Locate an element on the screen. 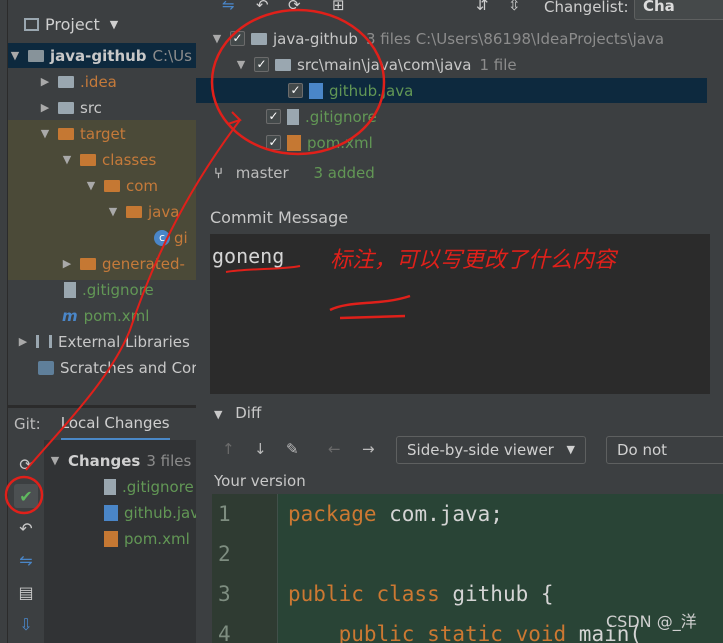  csdn-watermark: CSDN @_洋 is located at coordinates (651, 621).